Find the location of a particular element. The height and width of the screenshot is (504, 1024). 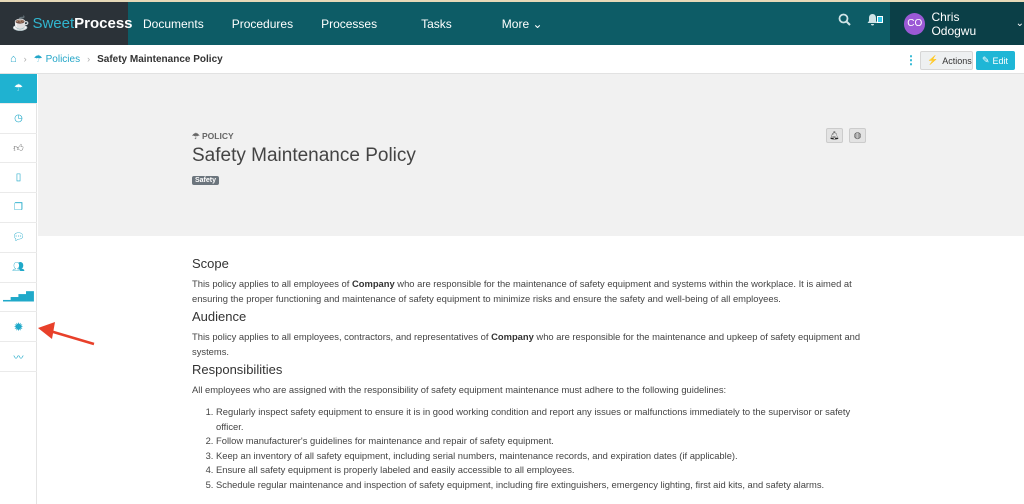

nav-procedures: Procedures is located at coordinates (262, 24).